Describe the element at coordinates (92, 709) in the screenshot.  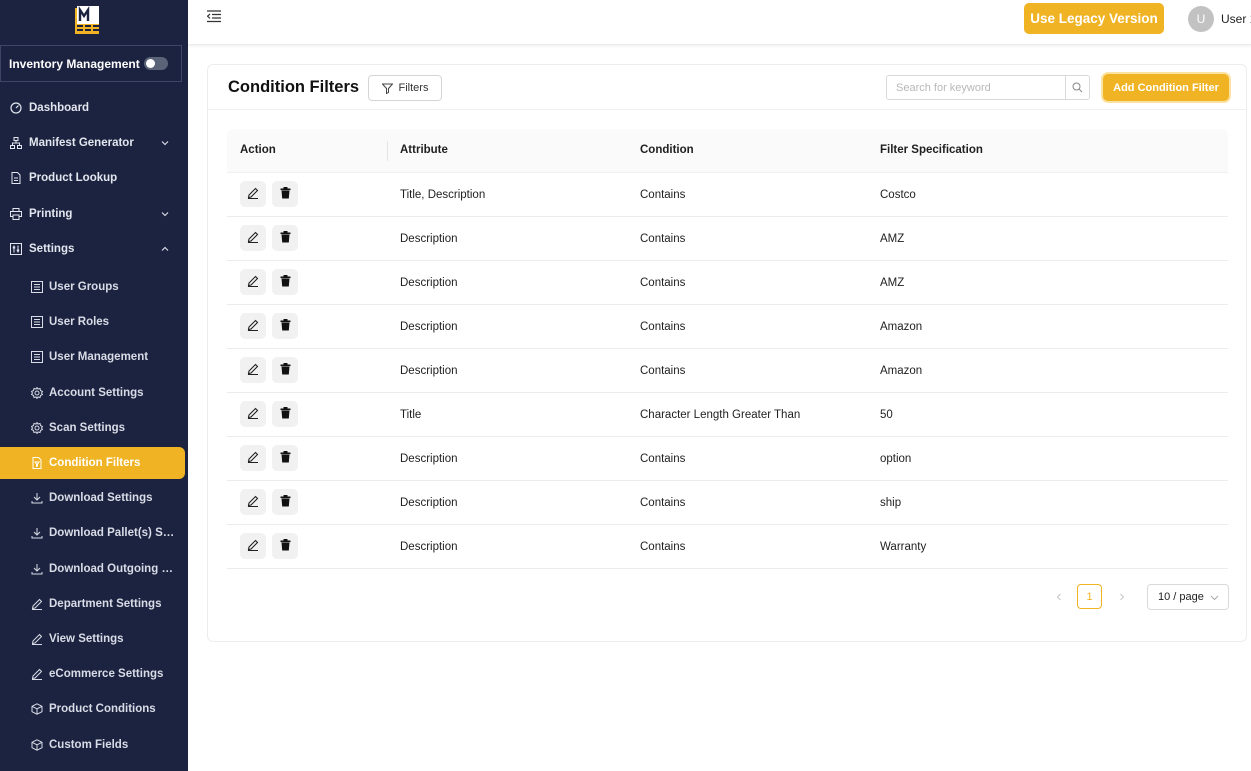
I see `sidebar-item-product-conditions: Product Conditions` at that location.